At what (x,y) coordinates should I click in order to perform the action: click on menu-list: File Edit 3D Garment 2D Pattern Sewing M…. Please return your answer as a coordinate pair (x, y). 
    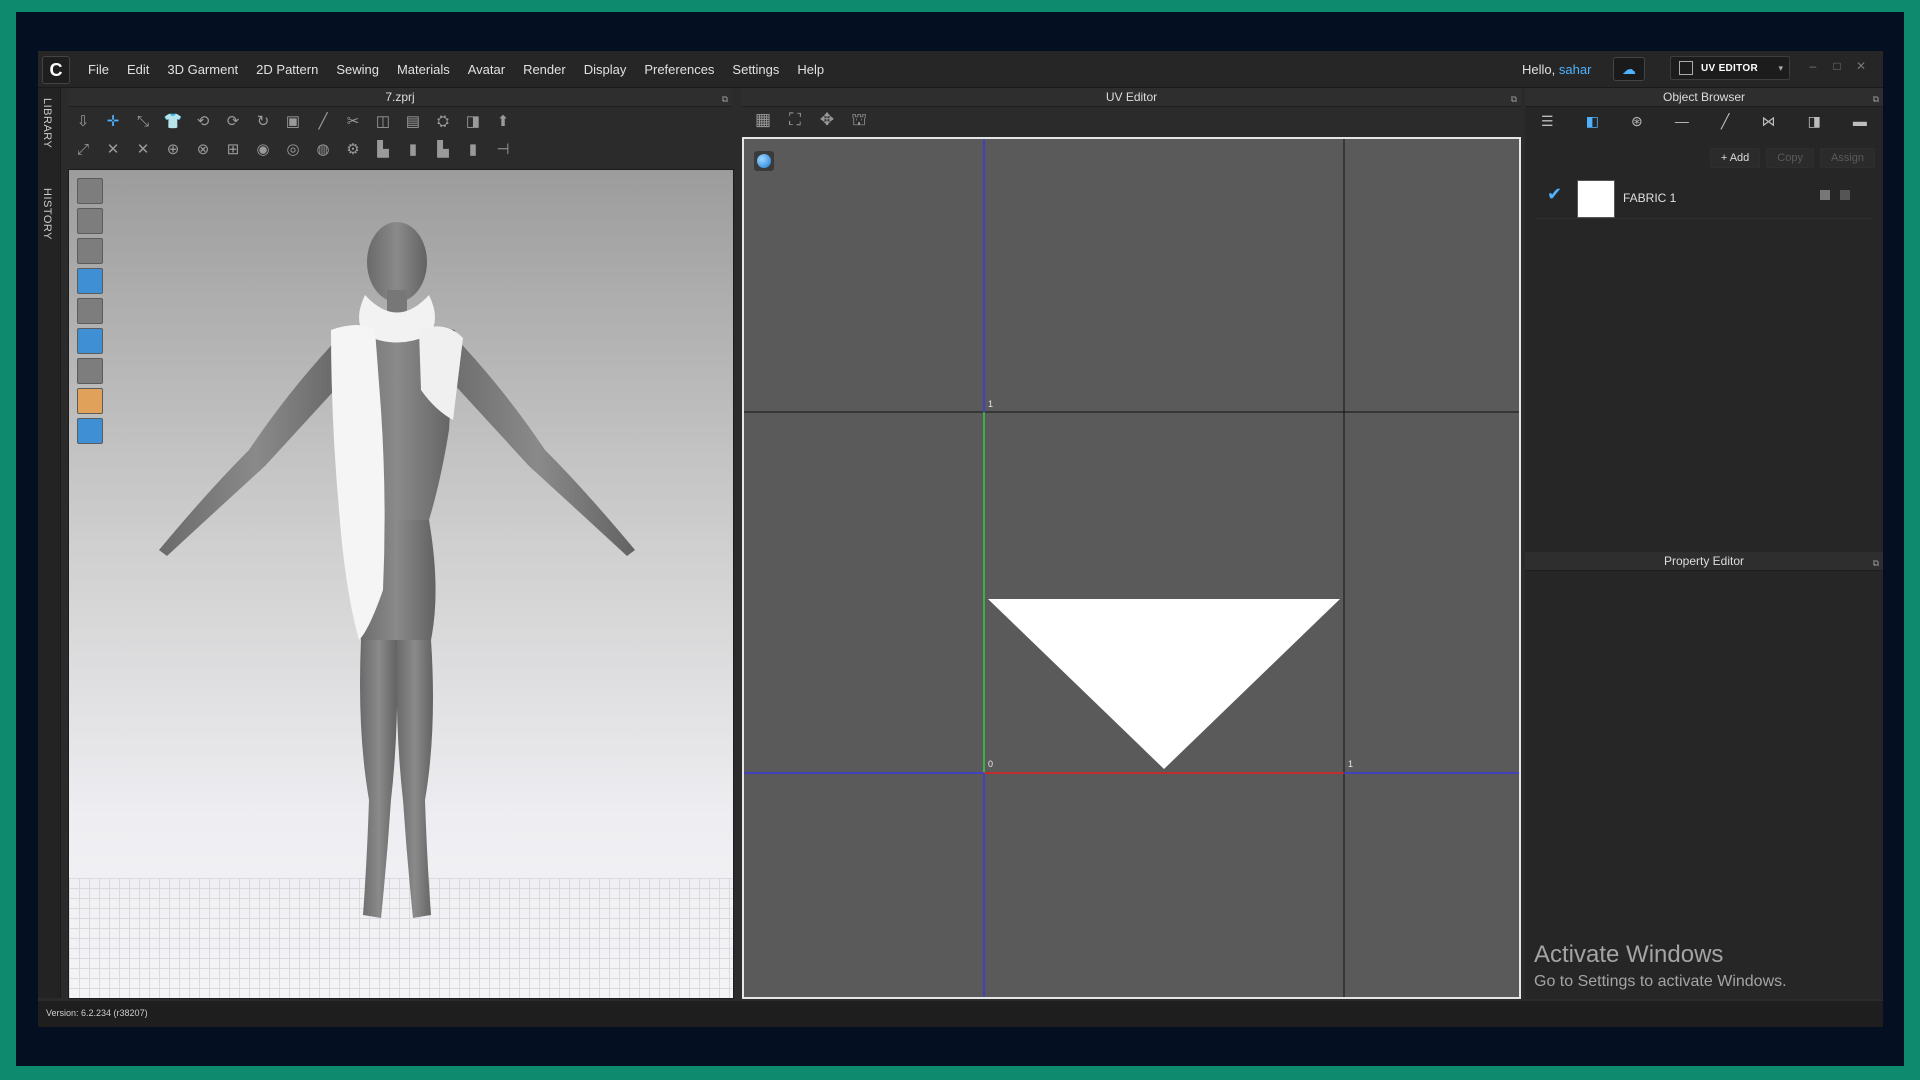
    Looking at the image, I should click on (456, 69).